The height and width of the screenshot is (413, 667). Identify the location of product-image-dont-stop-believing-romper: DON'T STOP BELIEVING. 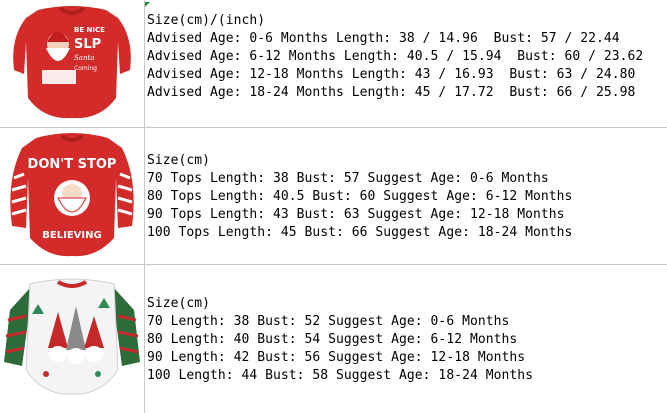
(72, 196).